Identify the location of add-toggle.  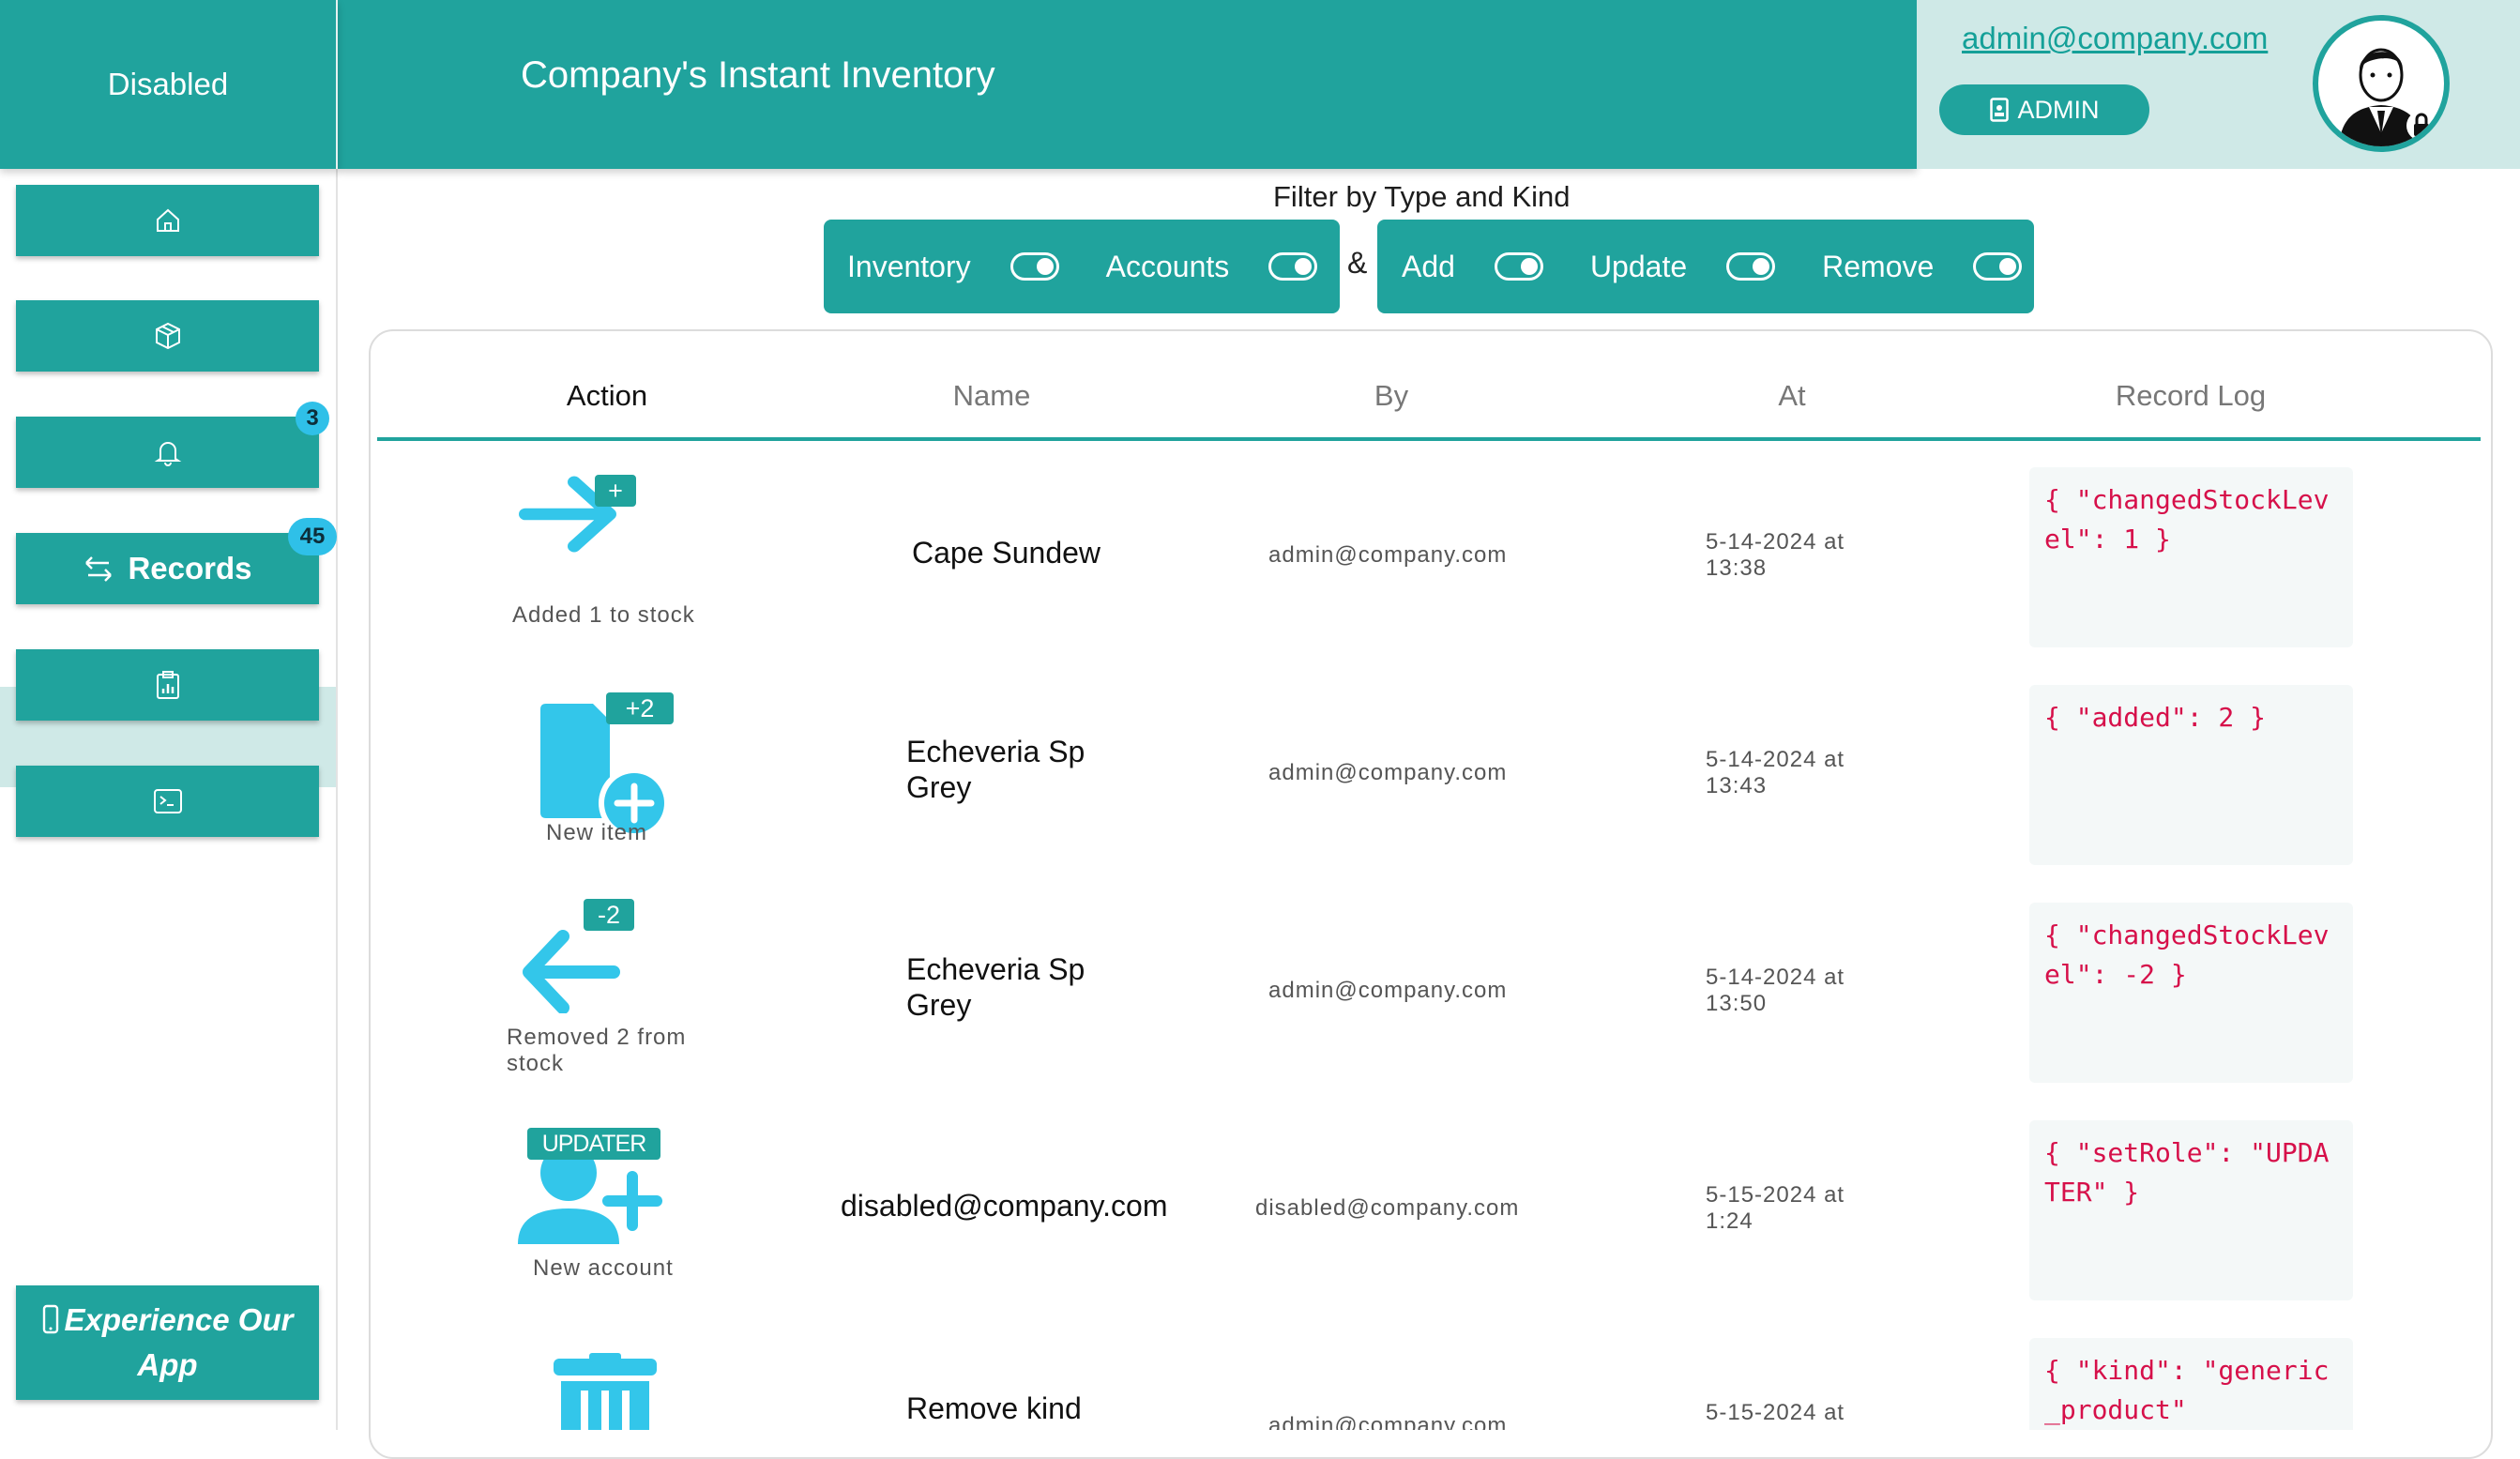
(1518, 266).